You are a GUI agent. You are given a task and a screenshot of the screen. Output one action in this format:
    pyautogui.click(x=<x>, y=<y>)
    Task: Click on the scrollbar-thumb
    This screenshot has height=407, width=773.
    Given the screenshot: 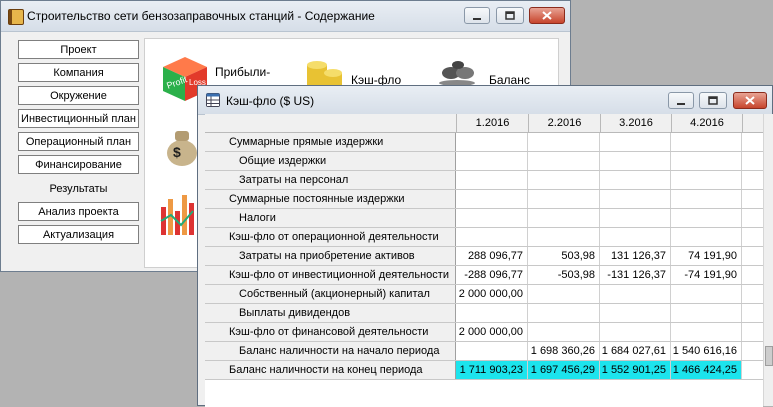 What is the action you would take?
    pyautogui.click(x=769, y=356)
    